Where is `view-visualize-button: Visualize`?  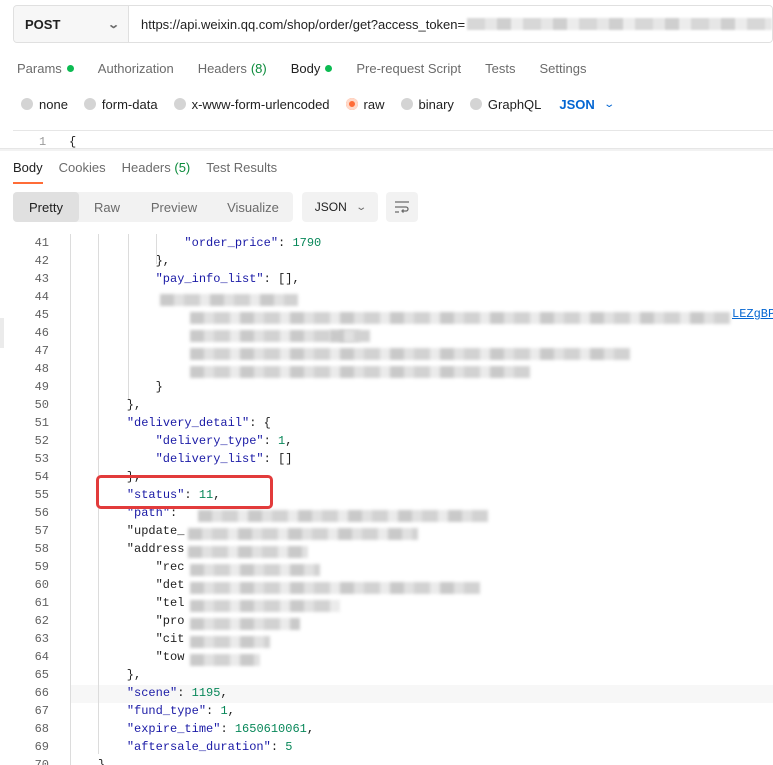 view-visualize-button: Visualize is located at coordinates (253, 207).